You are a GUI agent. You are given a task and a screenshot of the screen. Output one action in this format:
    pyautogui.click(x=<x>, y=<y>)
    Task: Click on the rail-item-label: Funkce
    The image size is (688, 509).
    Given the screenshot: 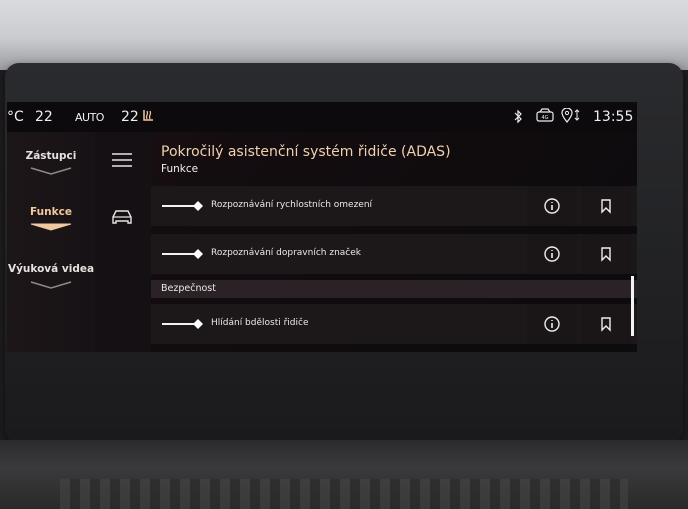 What is the action you would take?
    pyautogui.click(x=51, y=212)
    